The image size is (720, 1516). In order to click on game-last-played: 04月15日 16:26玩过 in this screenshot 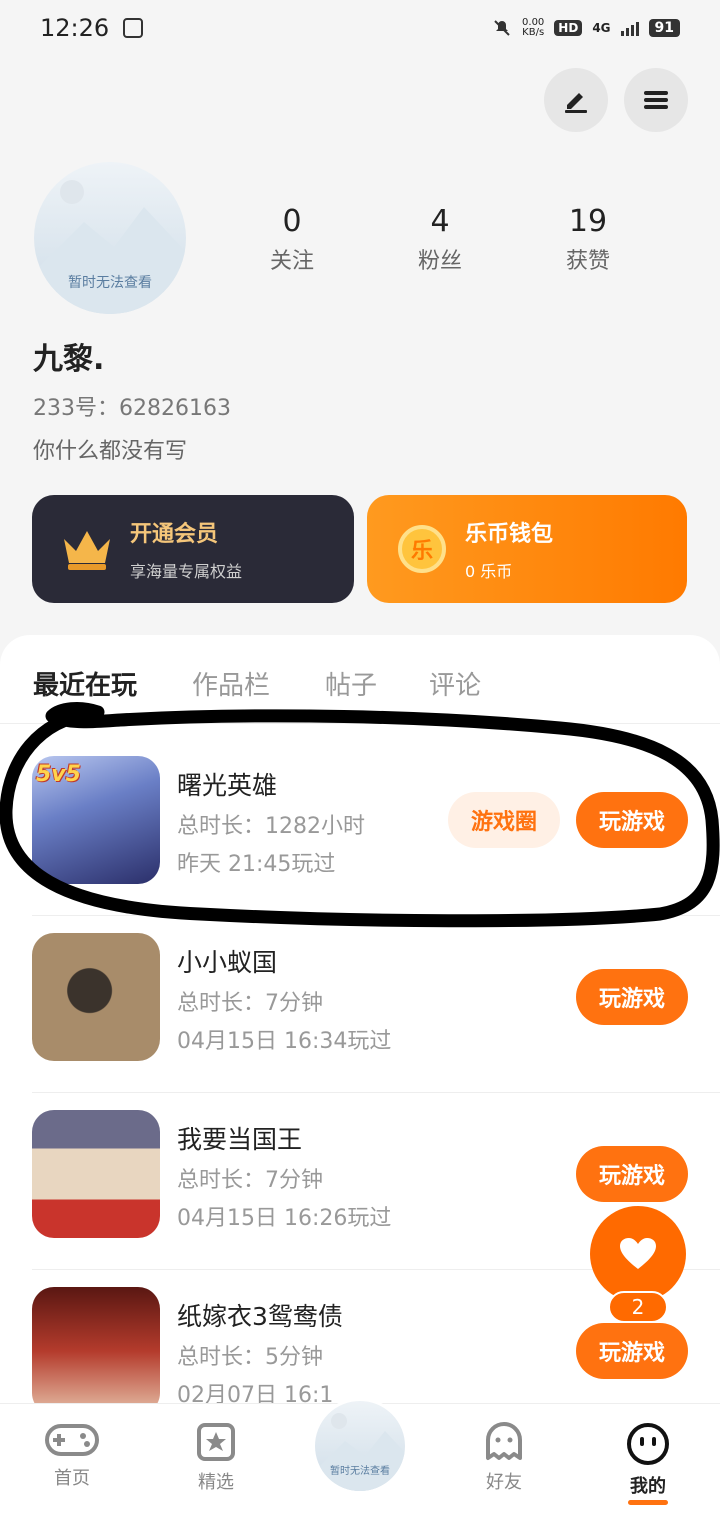, I will do `click(284, 1218)`.